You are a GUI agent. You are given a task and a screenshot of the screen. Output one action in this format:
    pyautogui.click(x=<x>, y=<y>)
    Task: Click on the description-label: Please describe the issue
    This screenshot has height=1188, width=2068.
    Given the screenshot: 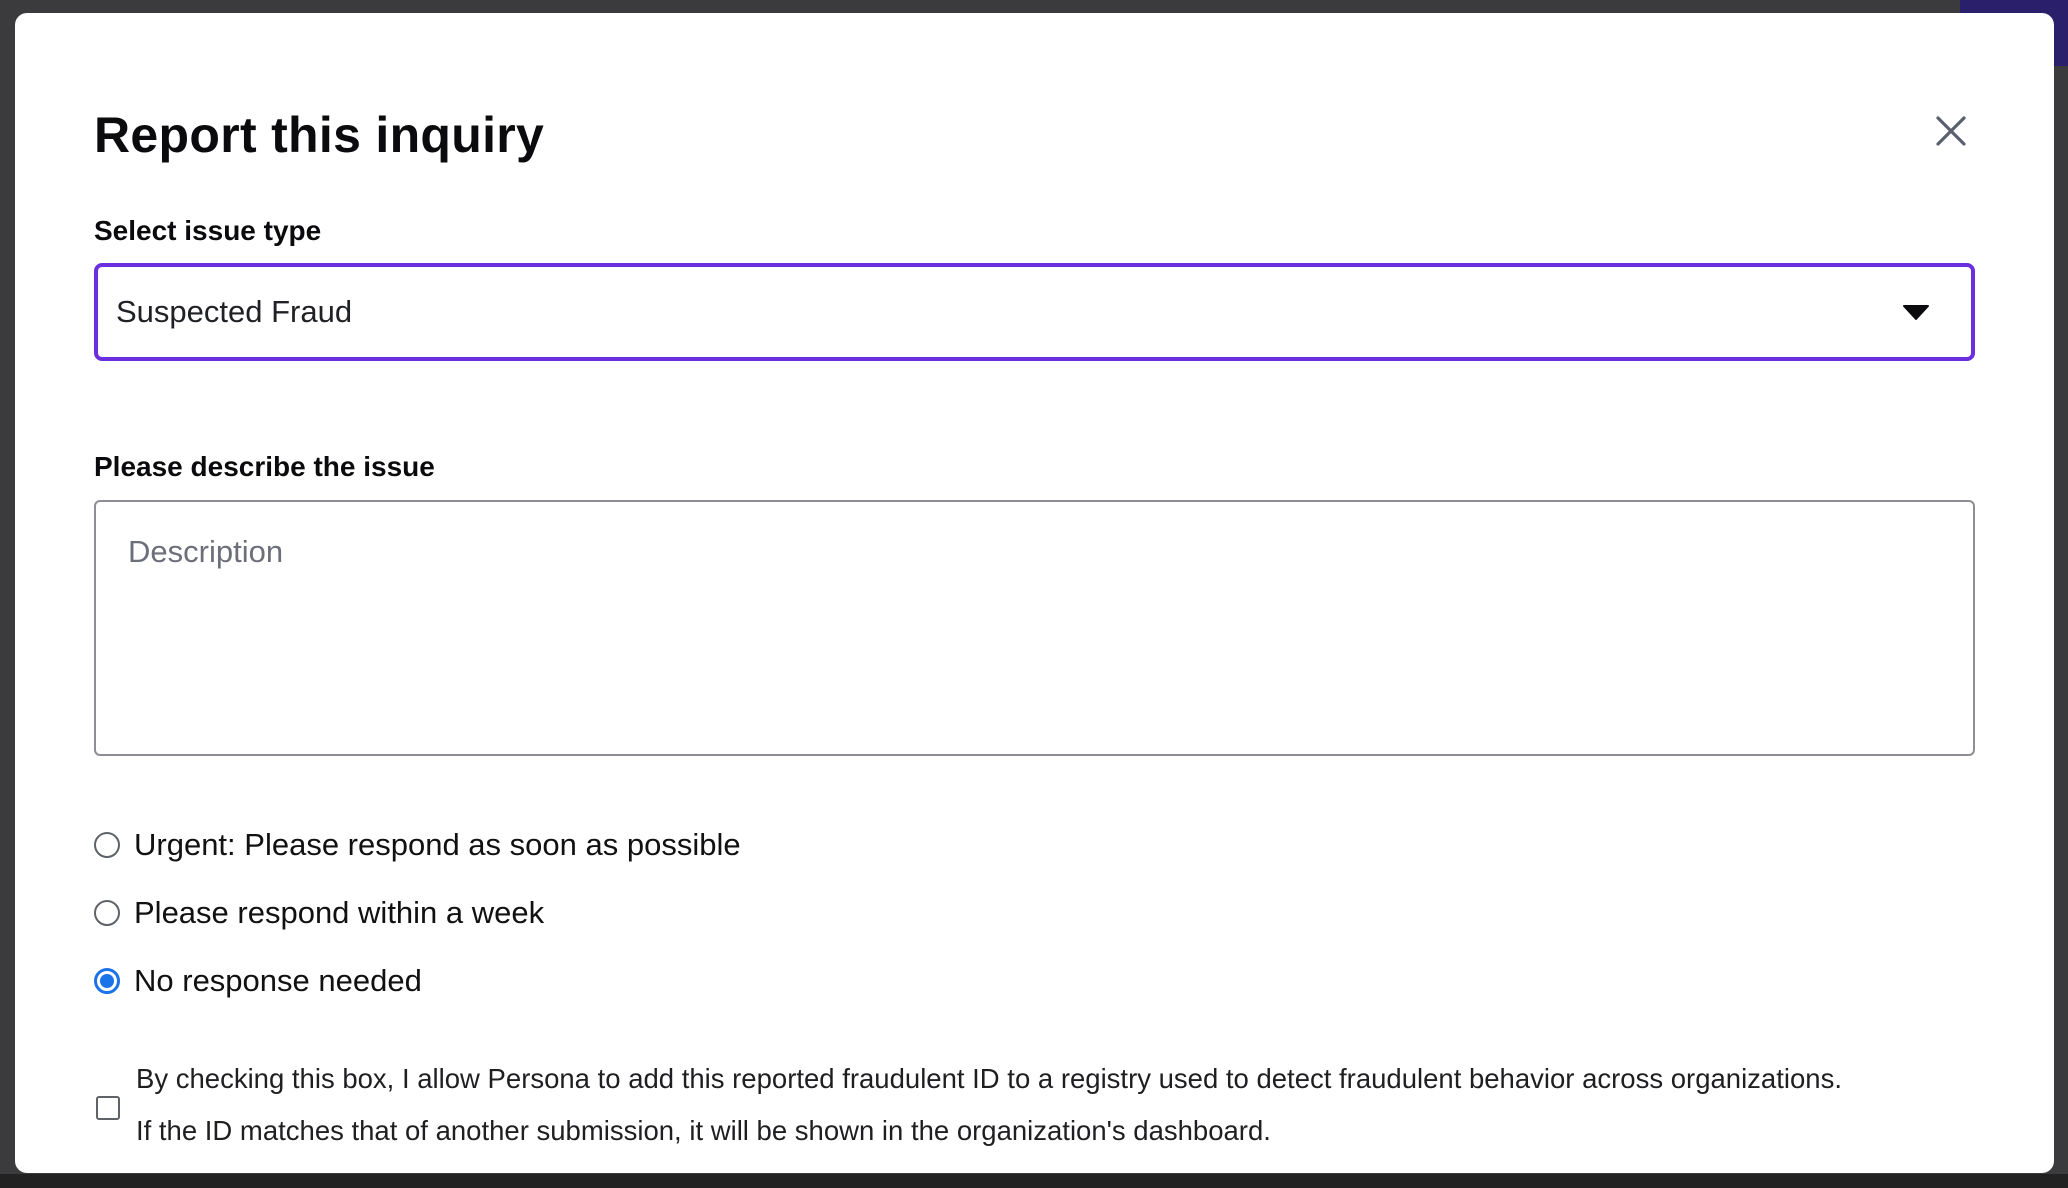 What is the action you would take?
    pyautogui.click(x=264, y=466)
    